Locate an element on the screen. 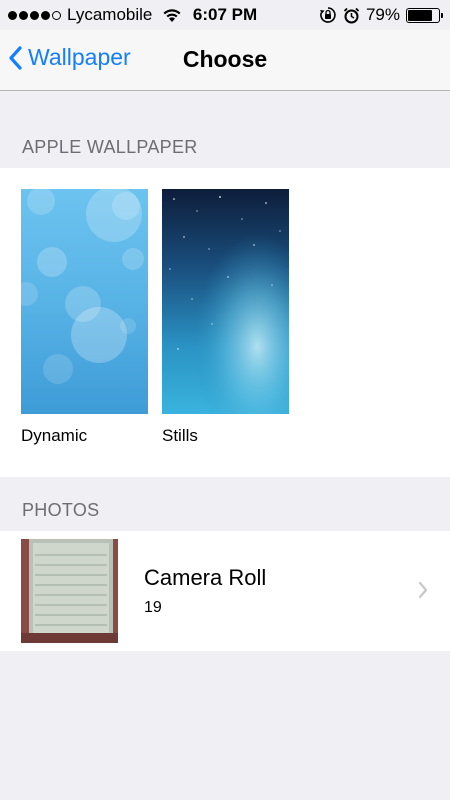 This screenshot has width=450, height=800. status-right: 79% is located at coordinates (381, 15).